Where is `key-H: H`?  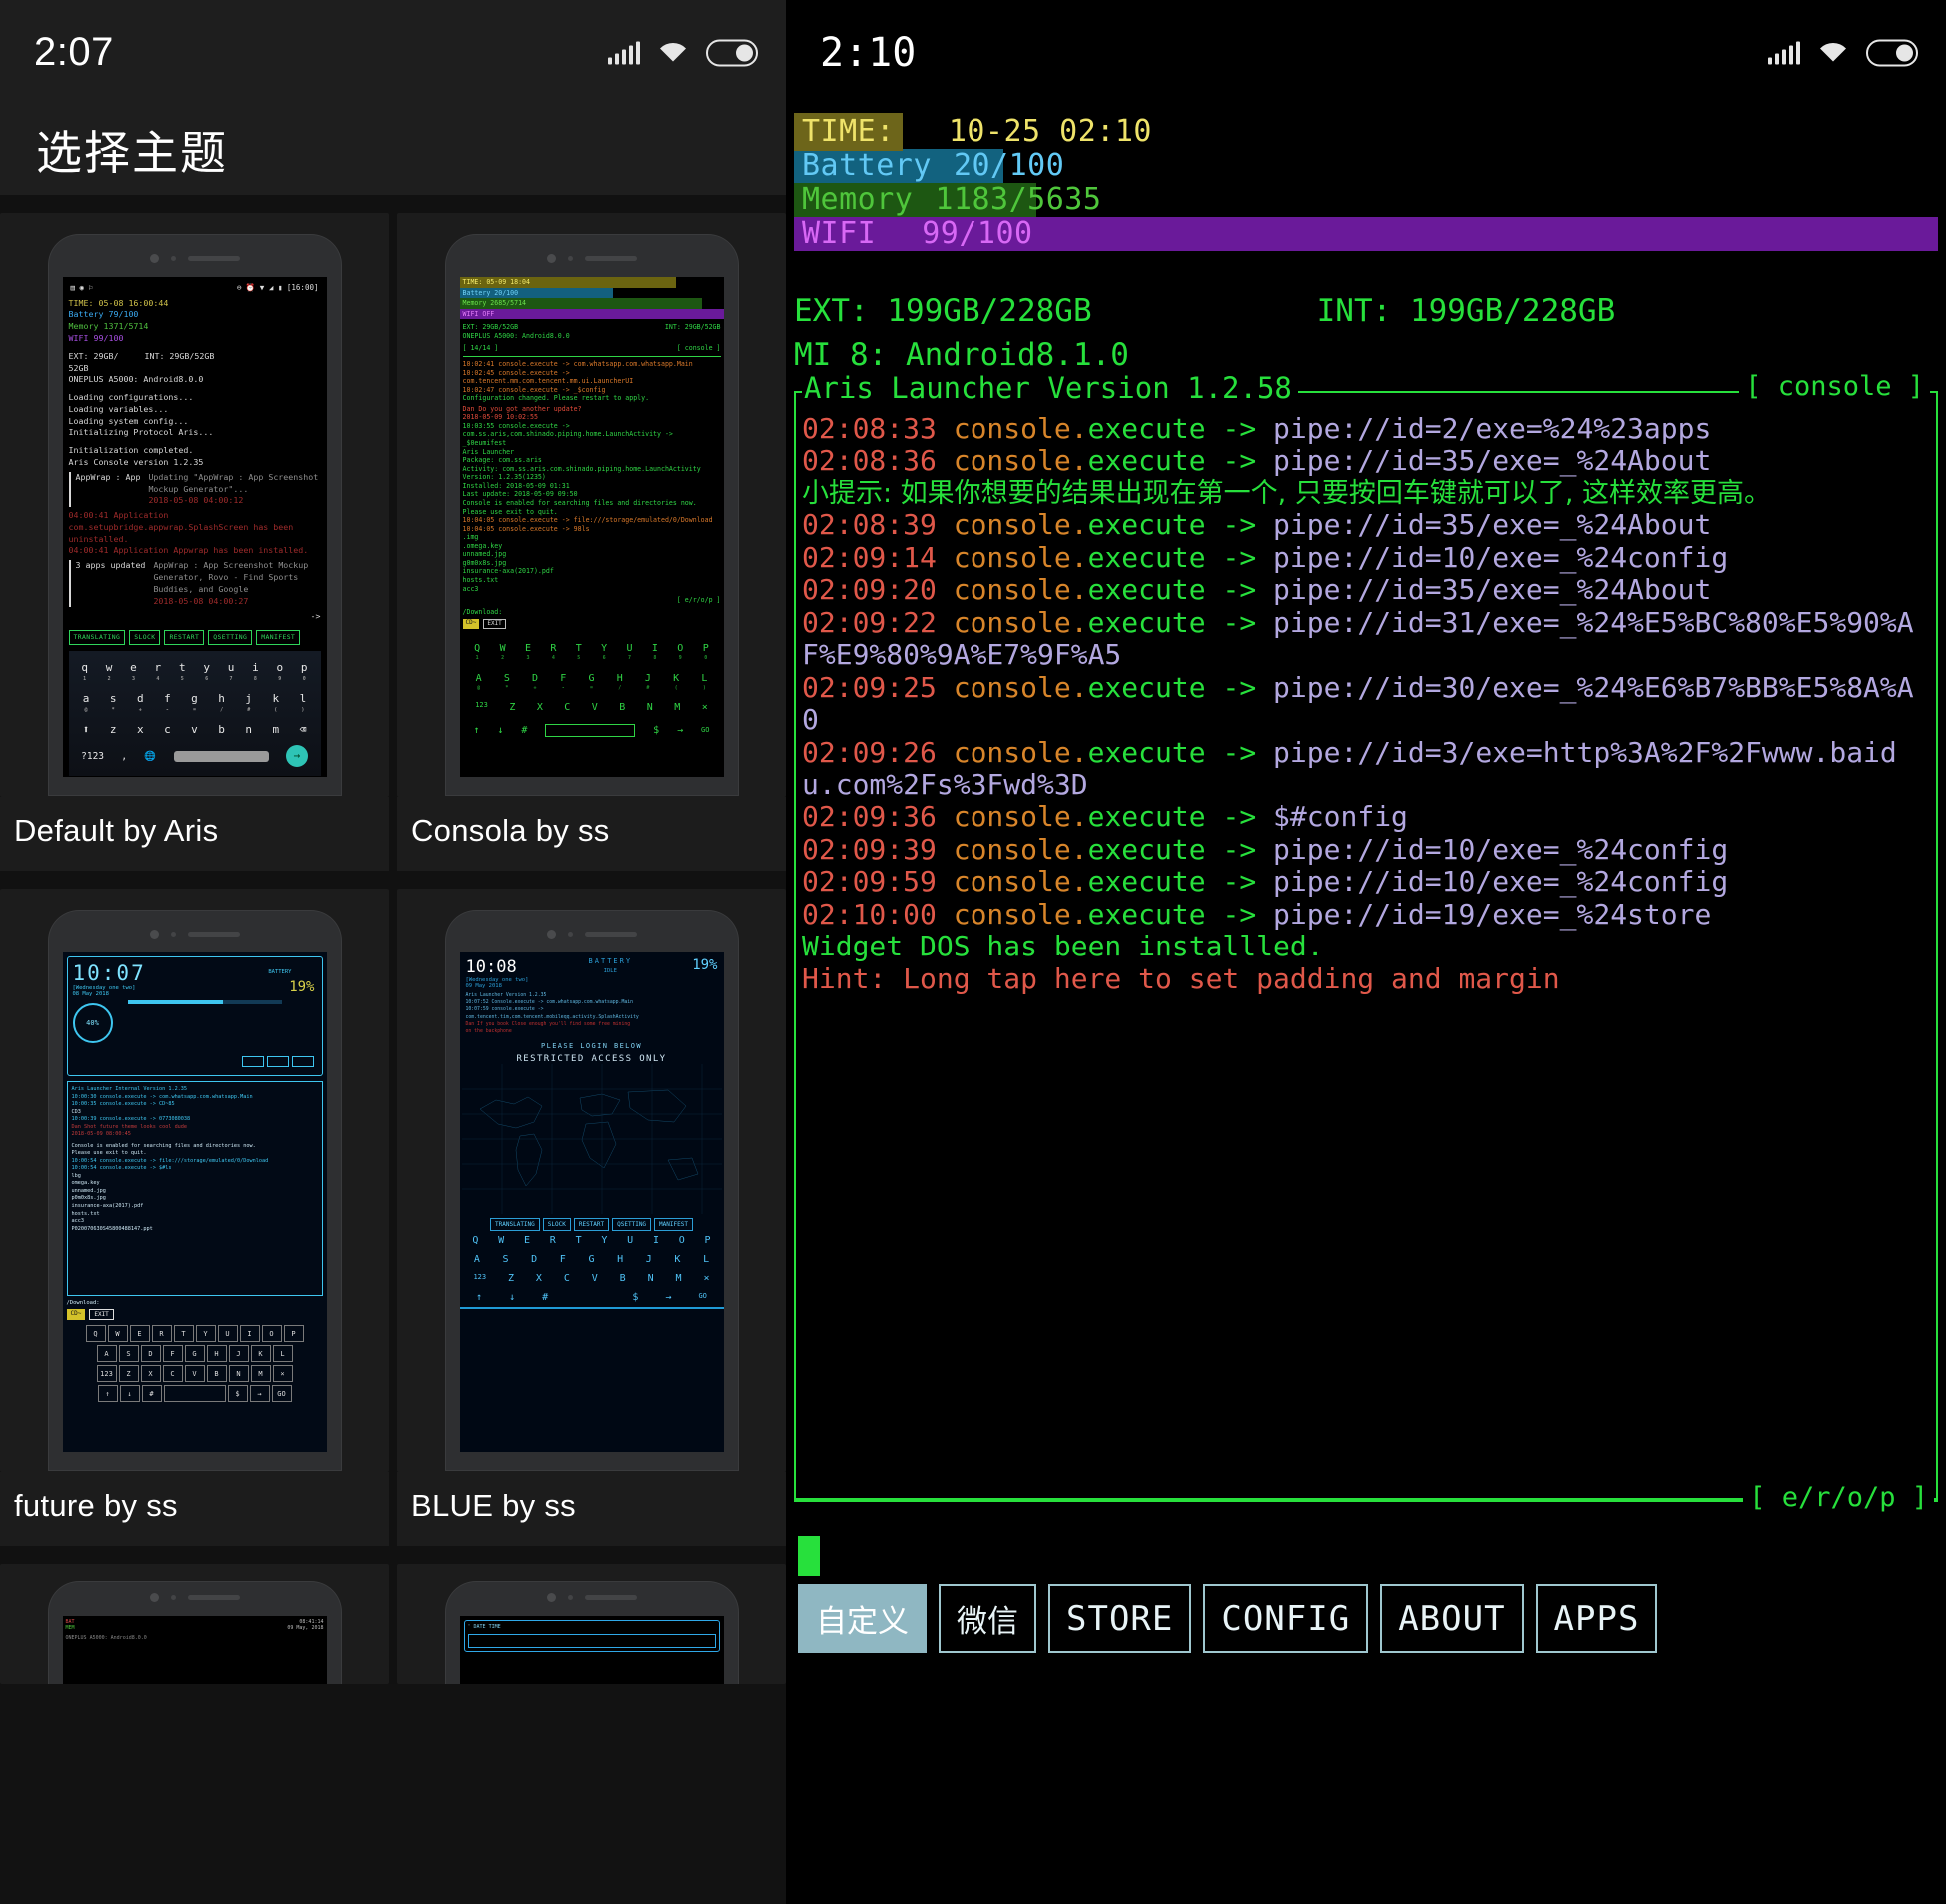
key-H: H is located at coordinates (620, 1259).